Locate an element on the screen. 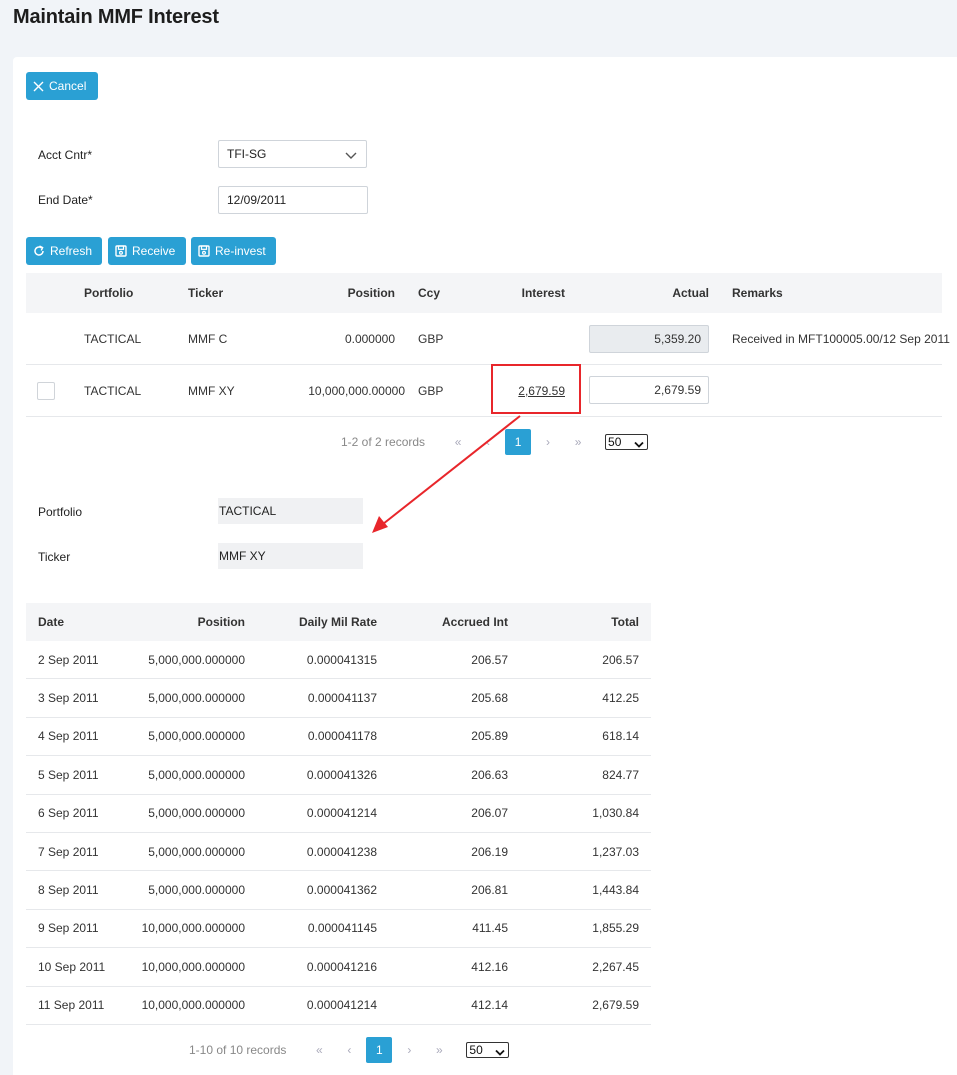  col-daily-mil-rate: Daily Mil Rate is located at coordinates (321, 622).